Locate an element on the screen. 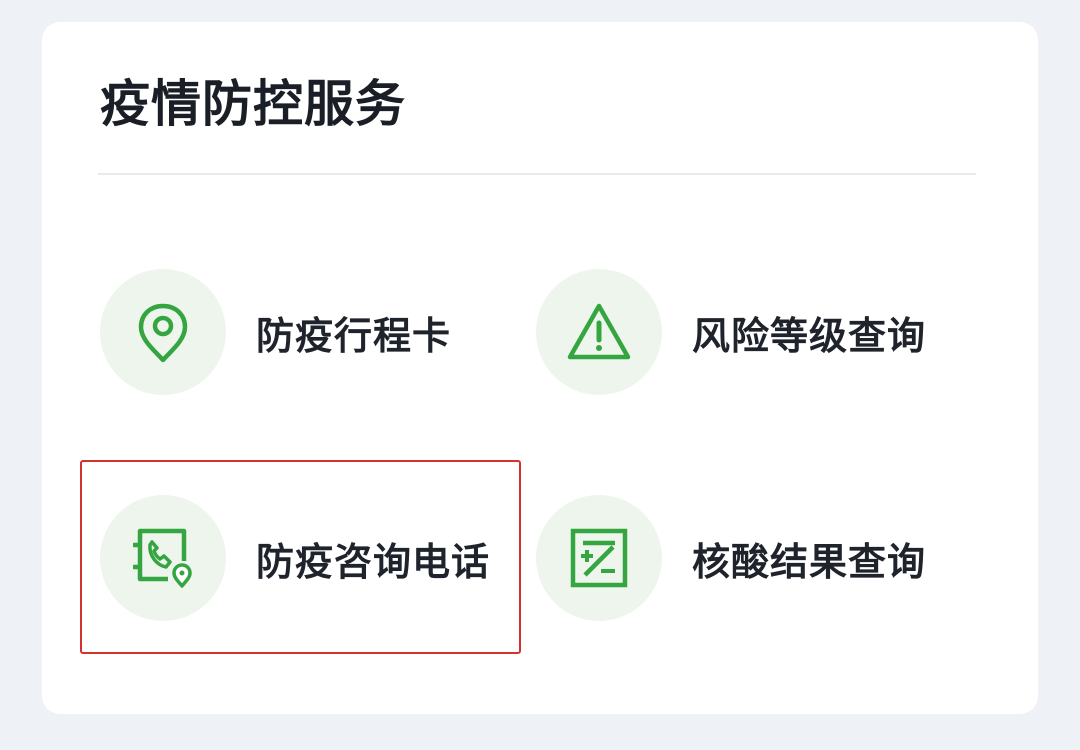  item-label: 核酸结果查询 is located at coordinates (809, 561).